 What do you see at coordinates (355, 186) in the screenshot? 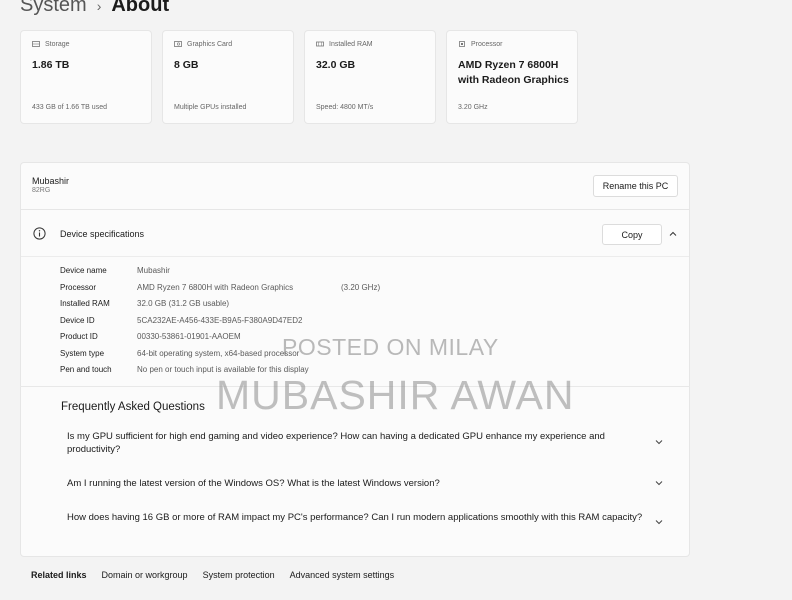
I see `pc-name-row: Mubashir 82RG Rename this PC` at bounding box center [355, 186].